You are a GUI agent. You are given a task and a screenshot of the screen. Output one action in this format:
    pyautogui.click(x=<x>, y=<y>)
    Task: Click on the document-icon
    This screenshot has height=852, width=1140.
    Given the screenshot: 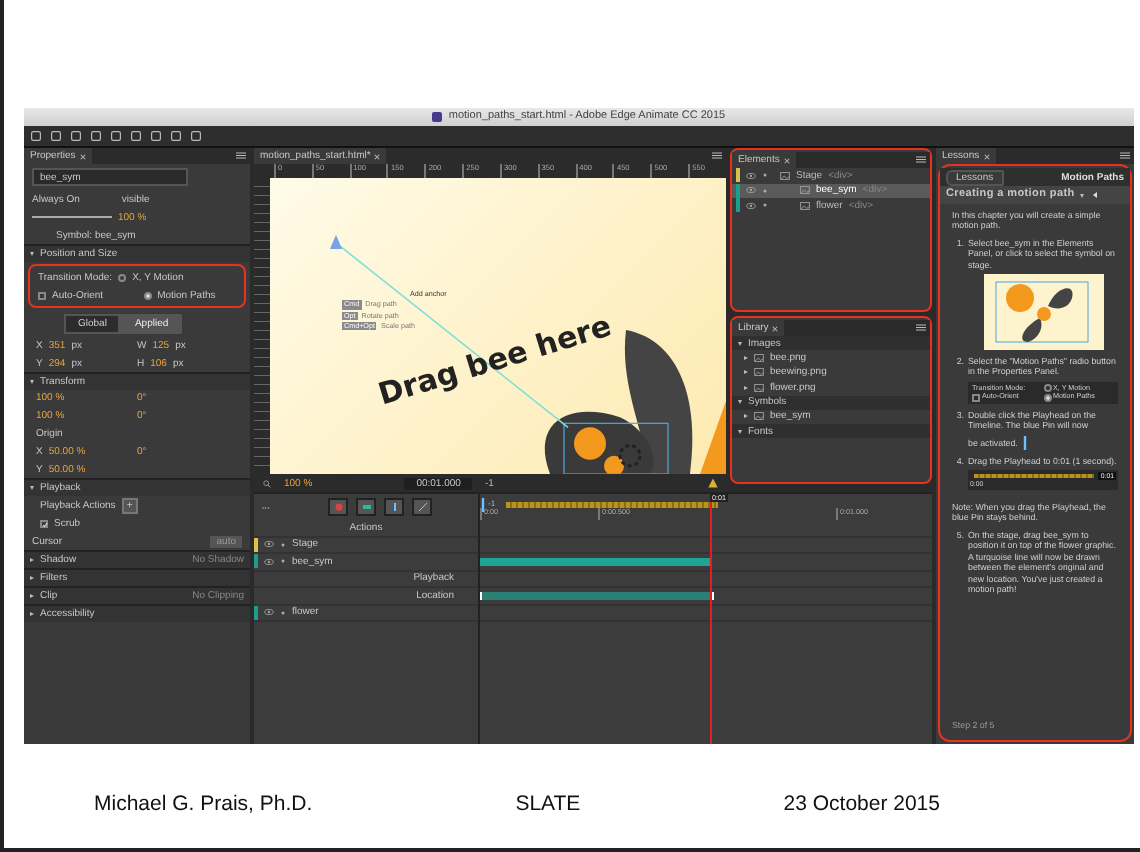 What is the action you would take?
    pyautogui.click(x=437, y=117)
    